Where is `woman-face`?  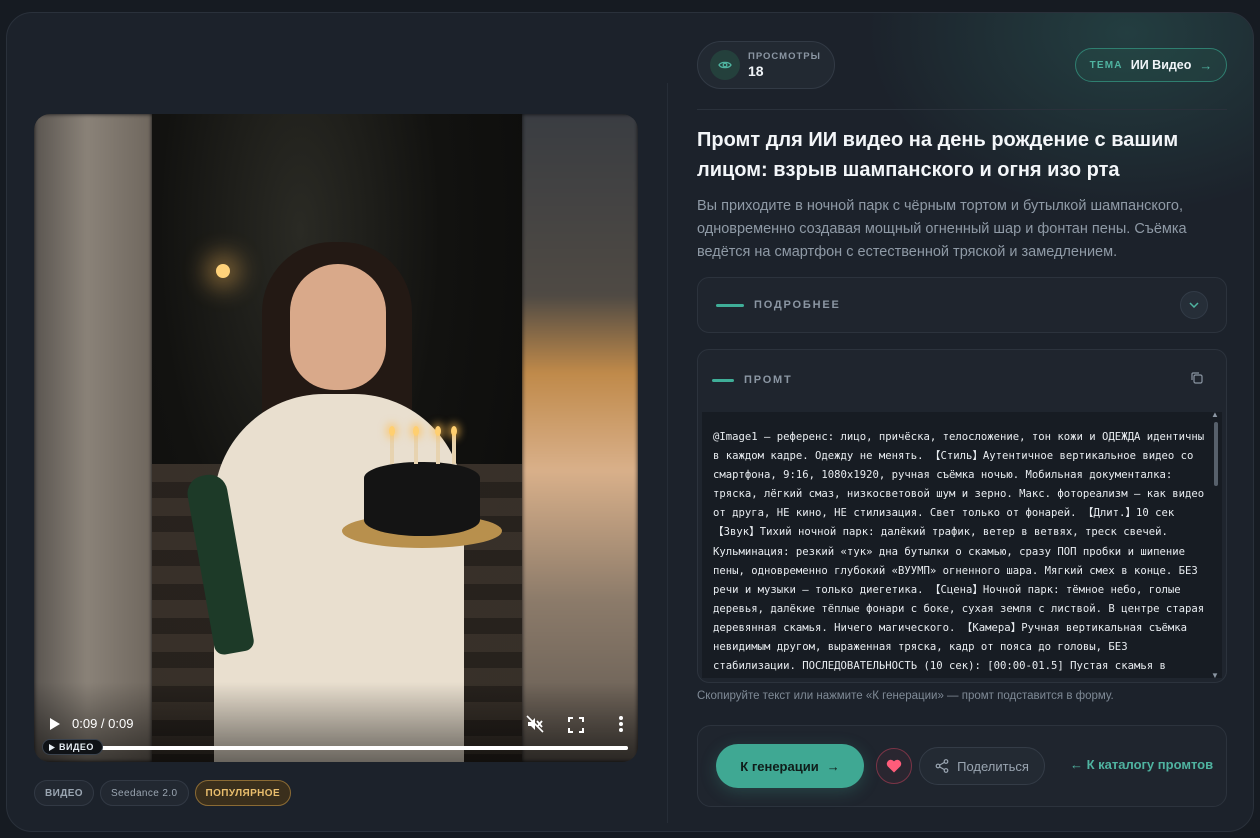
woman-face is located at coordinates (338, 327).